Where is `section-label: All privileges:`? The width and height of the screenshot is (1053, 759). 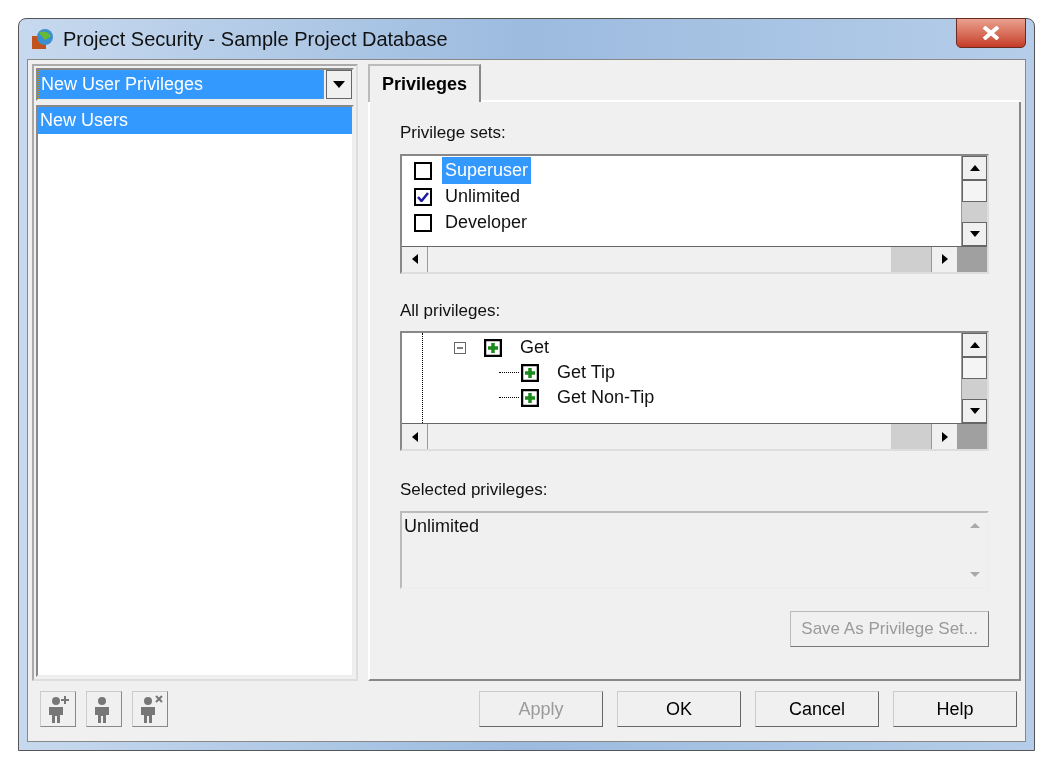 section-label: All privileges: is located at coordinates (451, 310).